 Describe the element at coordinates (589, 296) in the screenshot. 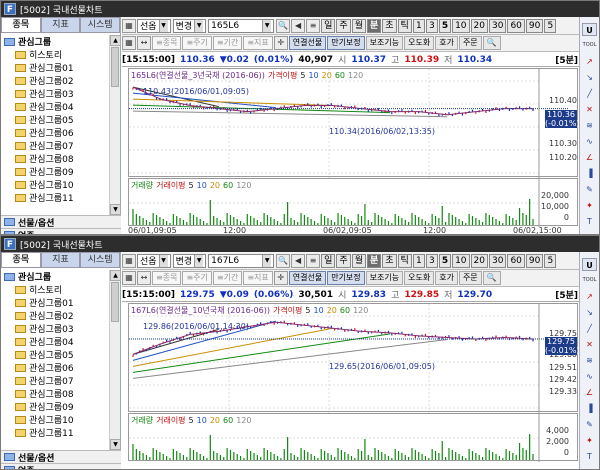

I see `up-arrow-icon: ↗` at that location.